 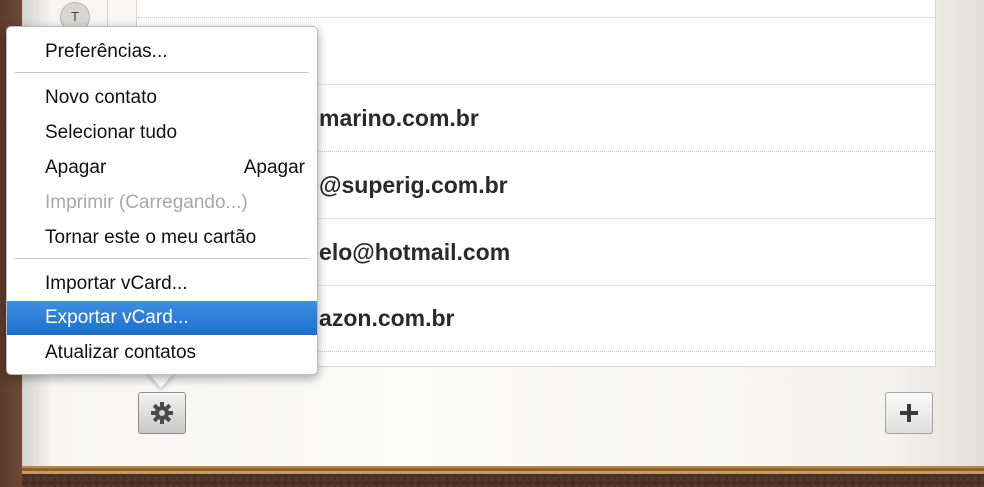 I want to click on list-row-empty, so click(x=536, y=9).